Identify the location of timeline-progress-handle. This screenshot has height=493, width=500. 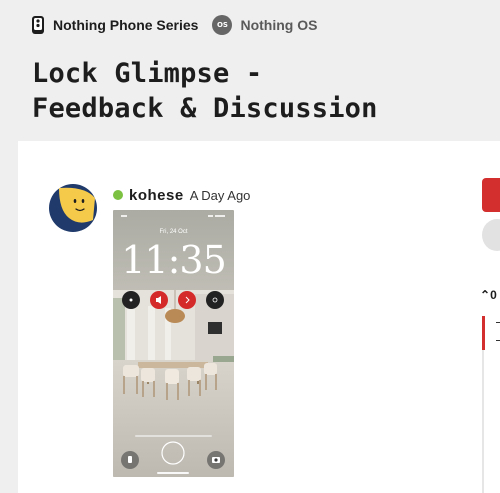
(483, 333).